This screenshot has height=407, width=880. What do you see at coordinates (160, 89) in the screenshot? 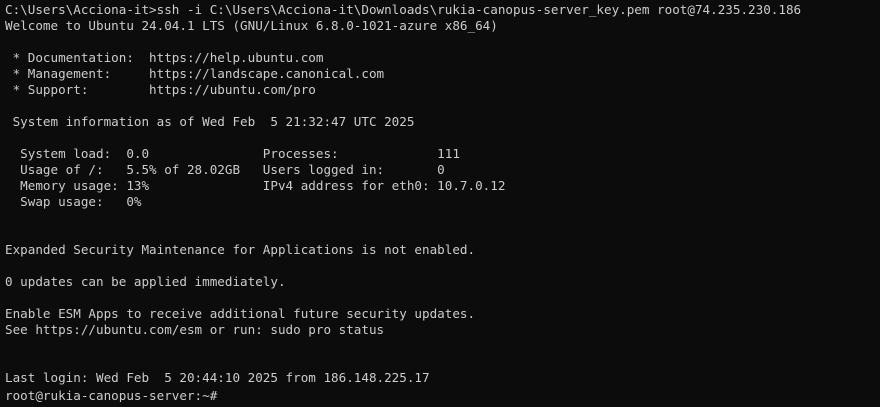
I see `support-link-line: * Support: https://ubuntu.com/pro` at bounding box center [160, 89].